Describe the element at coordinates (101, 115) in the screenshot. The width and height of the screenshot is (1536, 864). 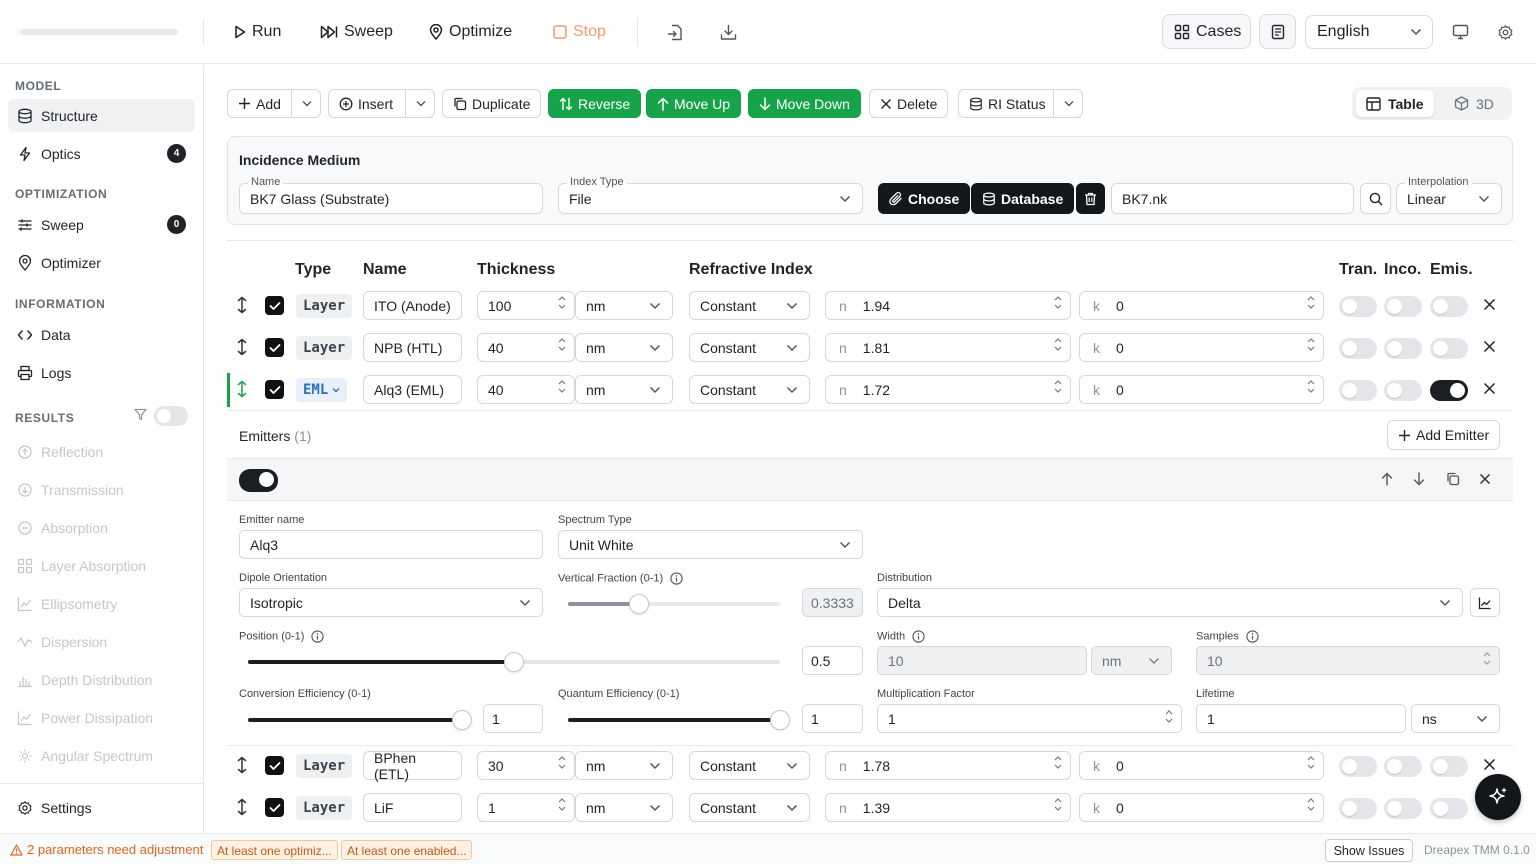
I see `sidebar-item-structure: Structure` at that location.